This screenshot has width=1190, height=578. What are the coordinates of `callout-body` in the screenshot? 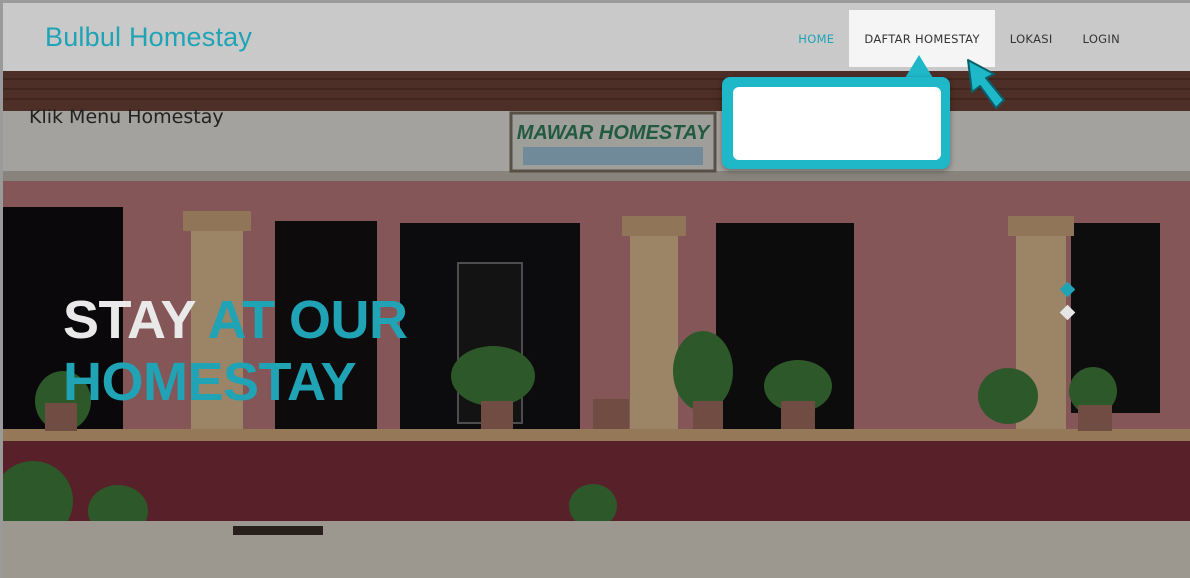 It's located at (837, 123).